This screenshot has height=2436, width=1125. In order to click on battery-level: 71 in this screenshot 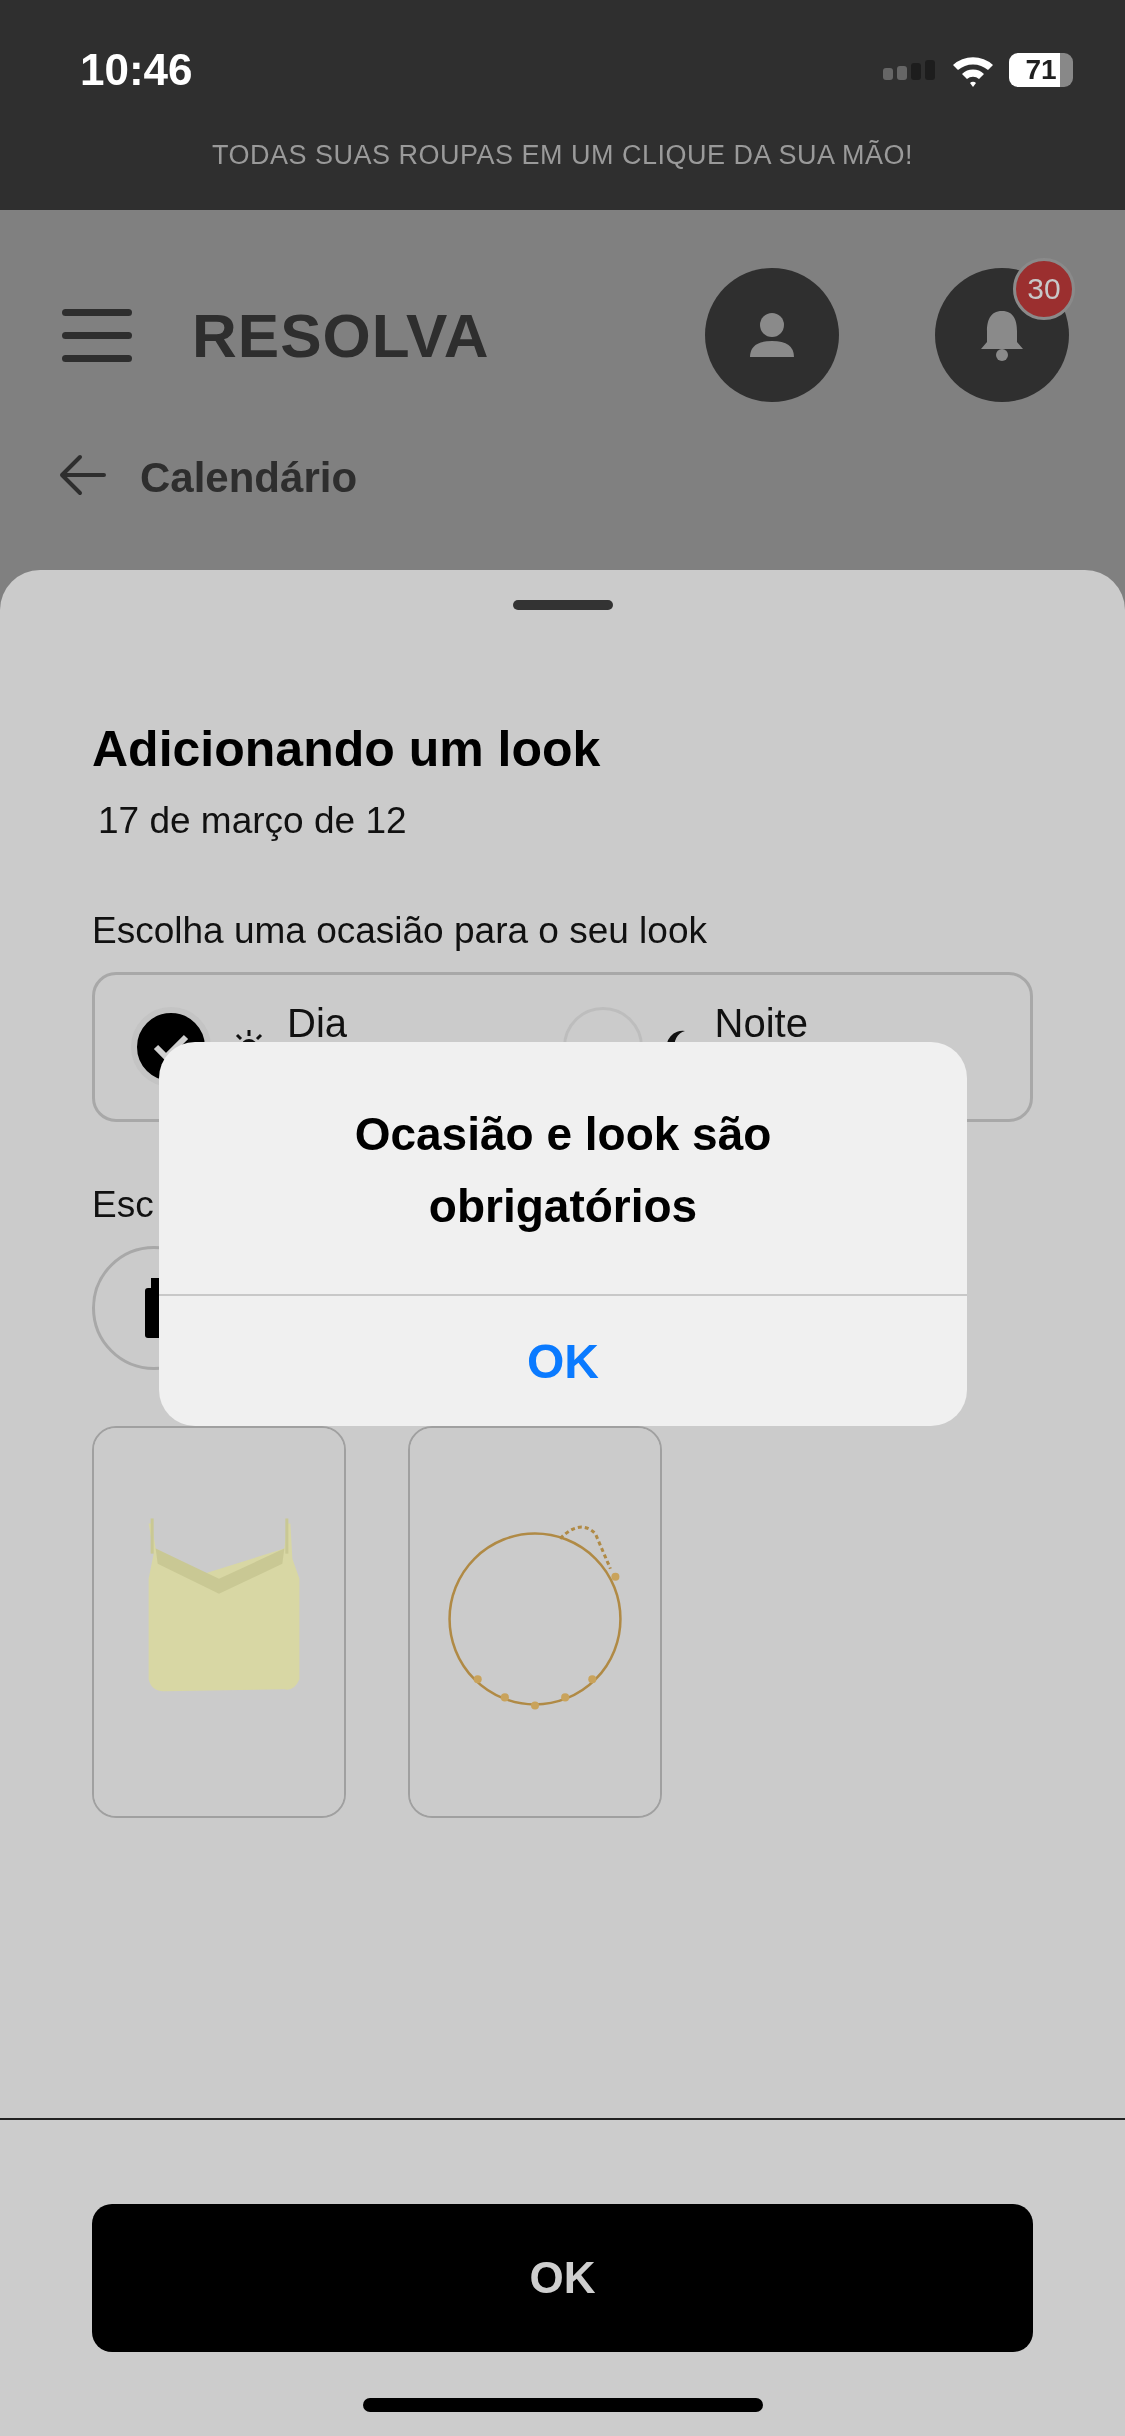, I will do `click(1041, 70)`.